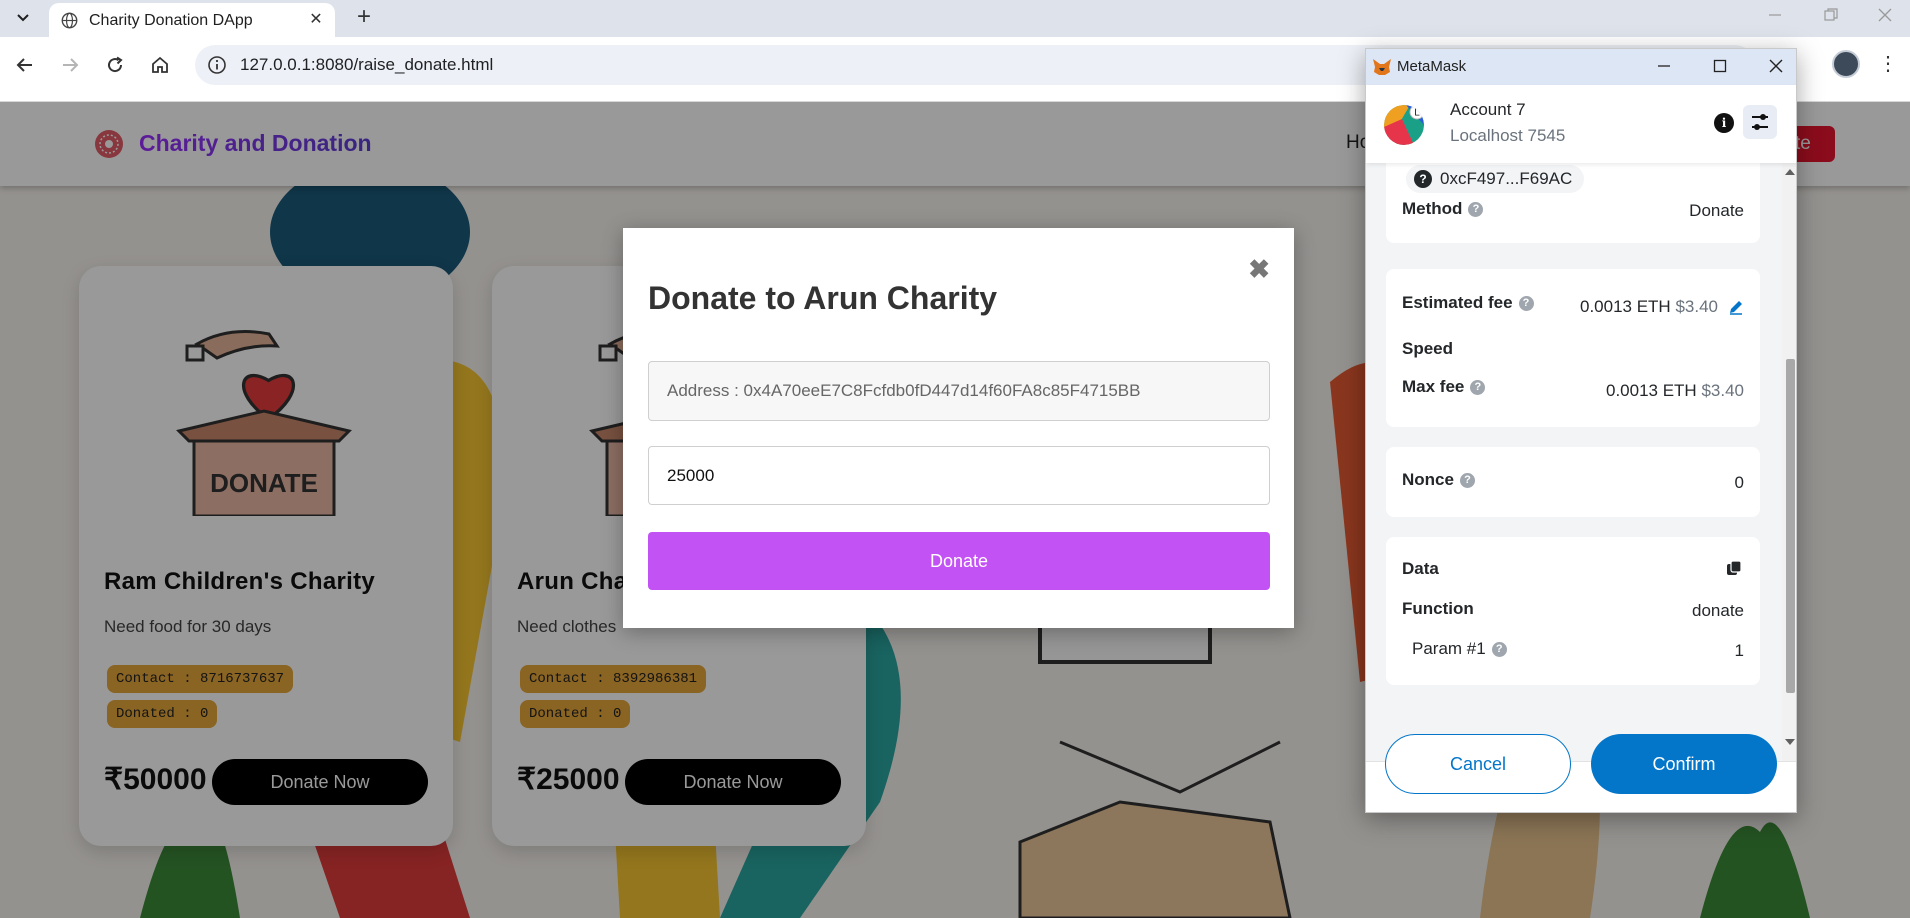 The image size is (1910, 918). I want to click on browser-menu-icon: ⋮, so click(1888, 64).